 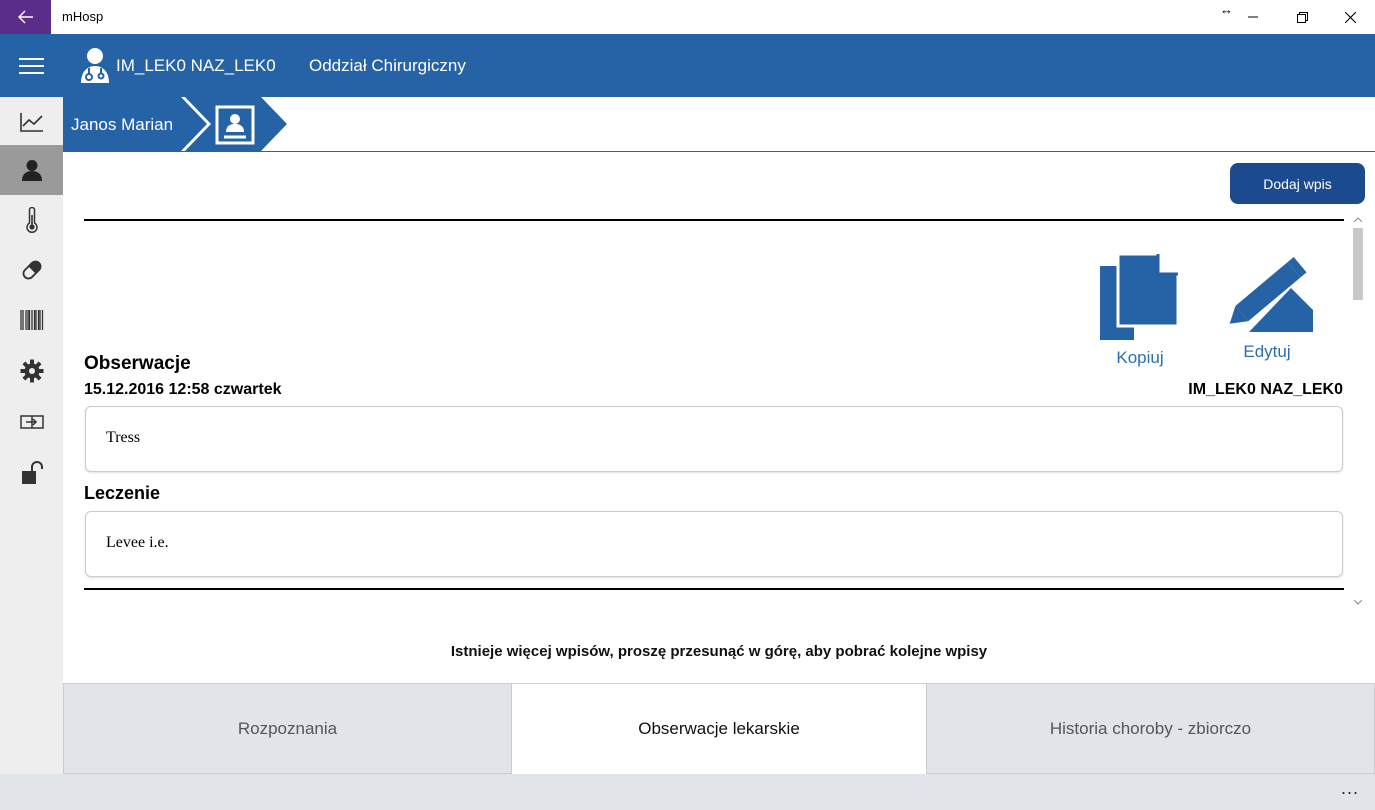 I want to click on app-title: mHosp, so click(x=83, y=16).